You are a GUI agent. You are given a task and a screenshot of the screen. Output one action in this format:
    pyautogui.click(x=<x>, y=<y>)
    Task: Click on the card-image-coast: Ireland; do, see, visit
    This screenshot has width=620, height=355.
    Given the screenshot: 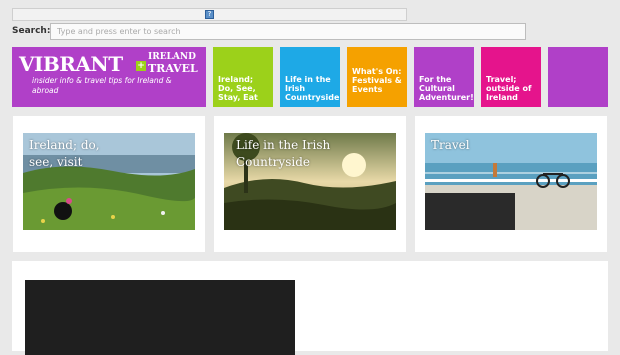 What is the action you would take?
    pyautogui.click(x=109, y=181)
    